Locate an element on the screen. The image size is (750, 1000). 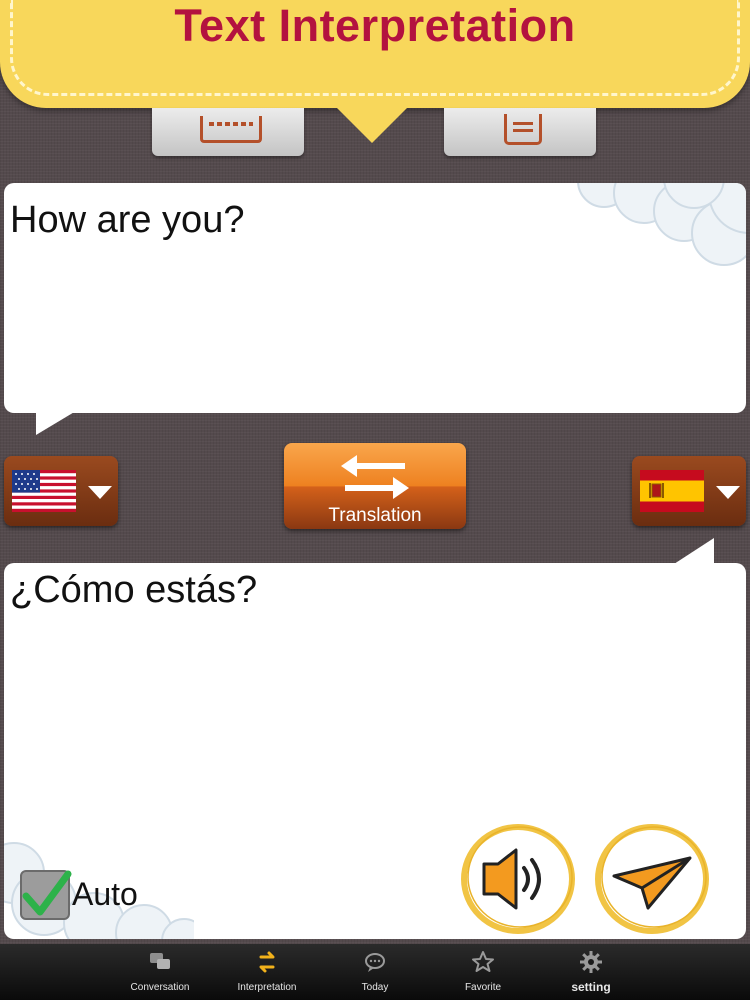
checkmark-icon is located at coordinates (47, 893).